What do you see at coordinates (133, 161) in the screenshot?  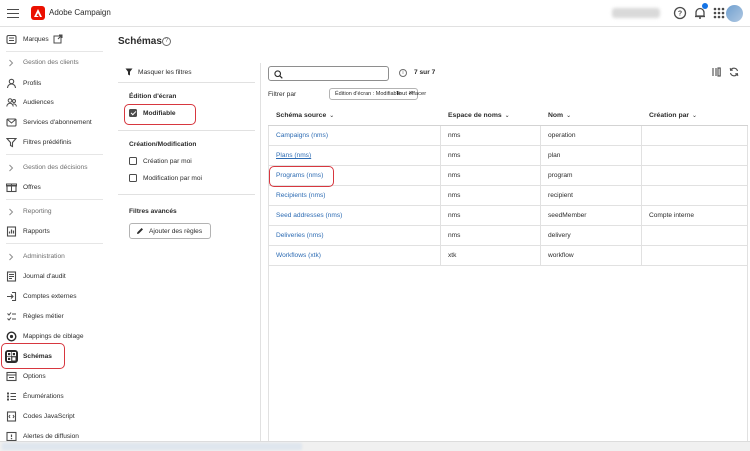 I see `checkbox-created-by-me` at bounding box center [133, 161].